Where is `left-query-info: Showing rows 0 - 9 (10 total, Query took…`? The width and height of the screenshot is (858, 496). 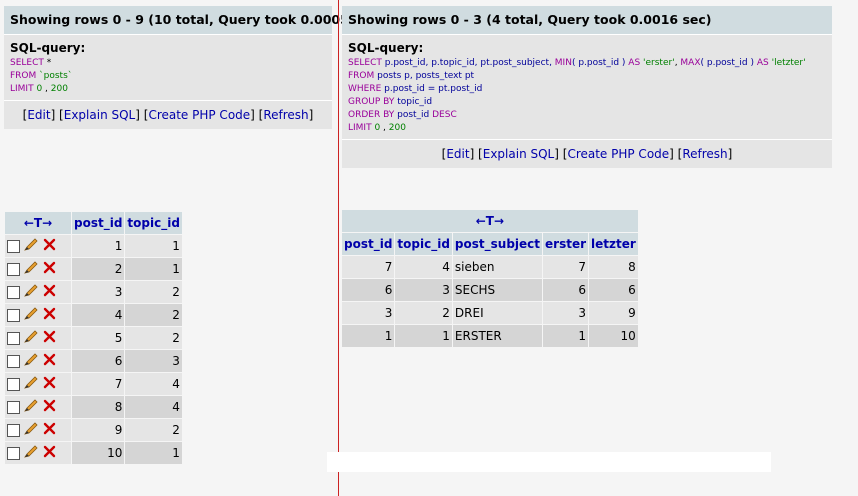
left-query-info: Showing rows 0 - 9 (10 total, Query took… is located at coordinates (193, 67).